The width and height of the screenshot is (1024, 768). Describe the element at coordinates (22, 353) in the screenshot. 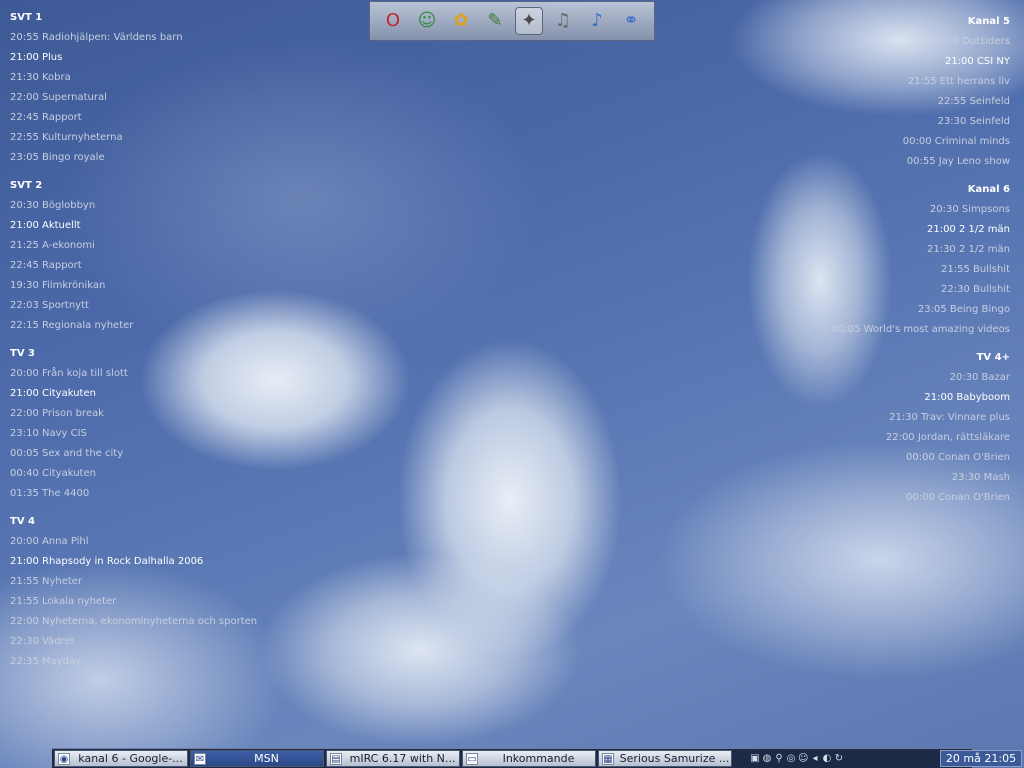

I see `channel-name: TV 3` at that location.